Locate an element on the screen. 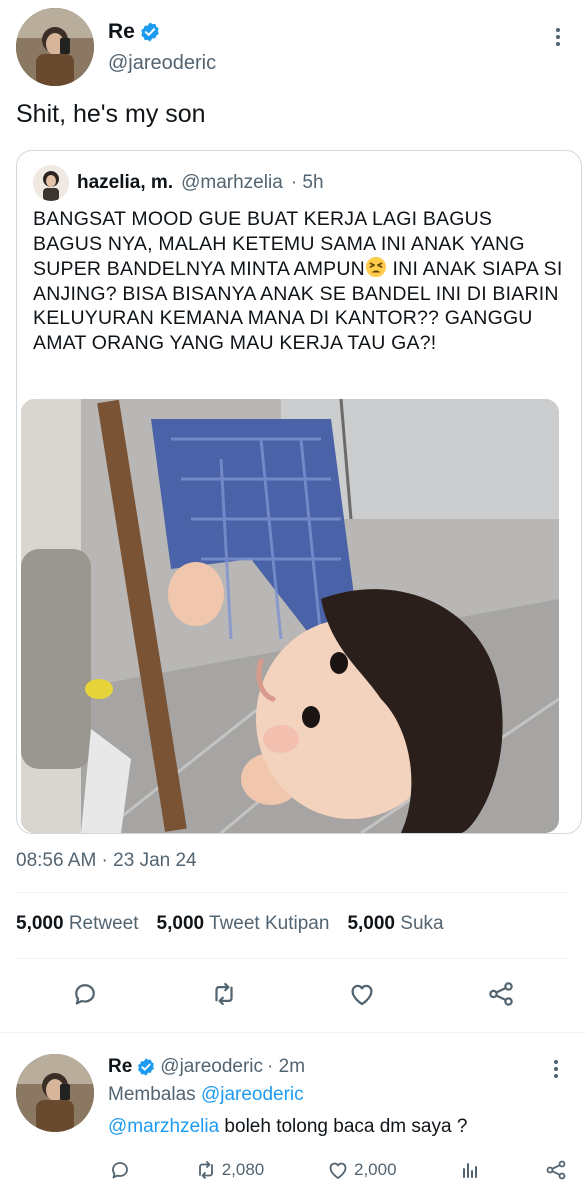 Image resolution: width=586 pixels, height=1200 pixels. reply-author-avatar is located at coordinates (55, 1093).